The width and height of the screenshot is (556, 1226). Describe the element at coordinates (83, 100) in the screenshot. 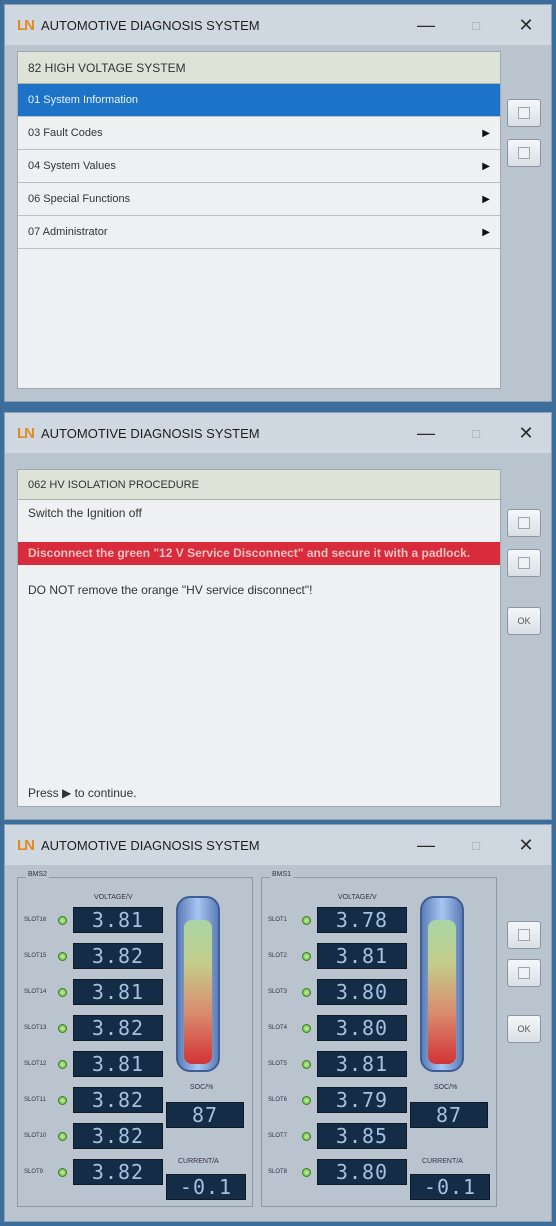

I see `menu-item-label: 01 System Information` at that location.